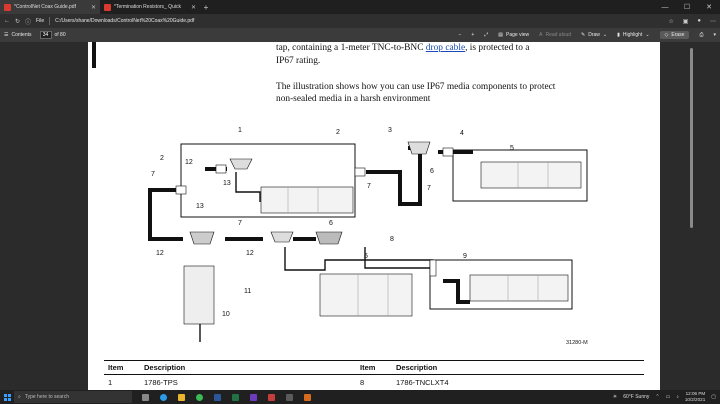 The image size is (720, 404). I want to click on file-explorer-icon, so click(181, 397).